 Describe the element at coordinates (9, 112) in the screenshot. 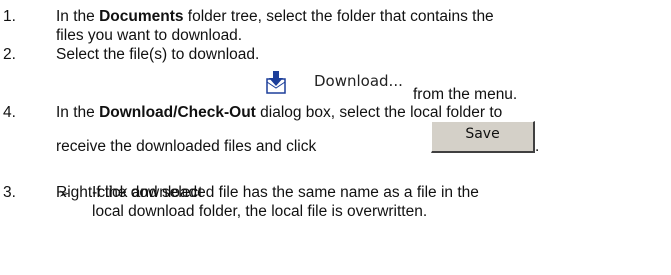

I see `step-4-number: 4.` at that location.